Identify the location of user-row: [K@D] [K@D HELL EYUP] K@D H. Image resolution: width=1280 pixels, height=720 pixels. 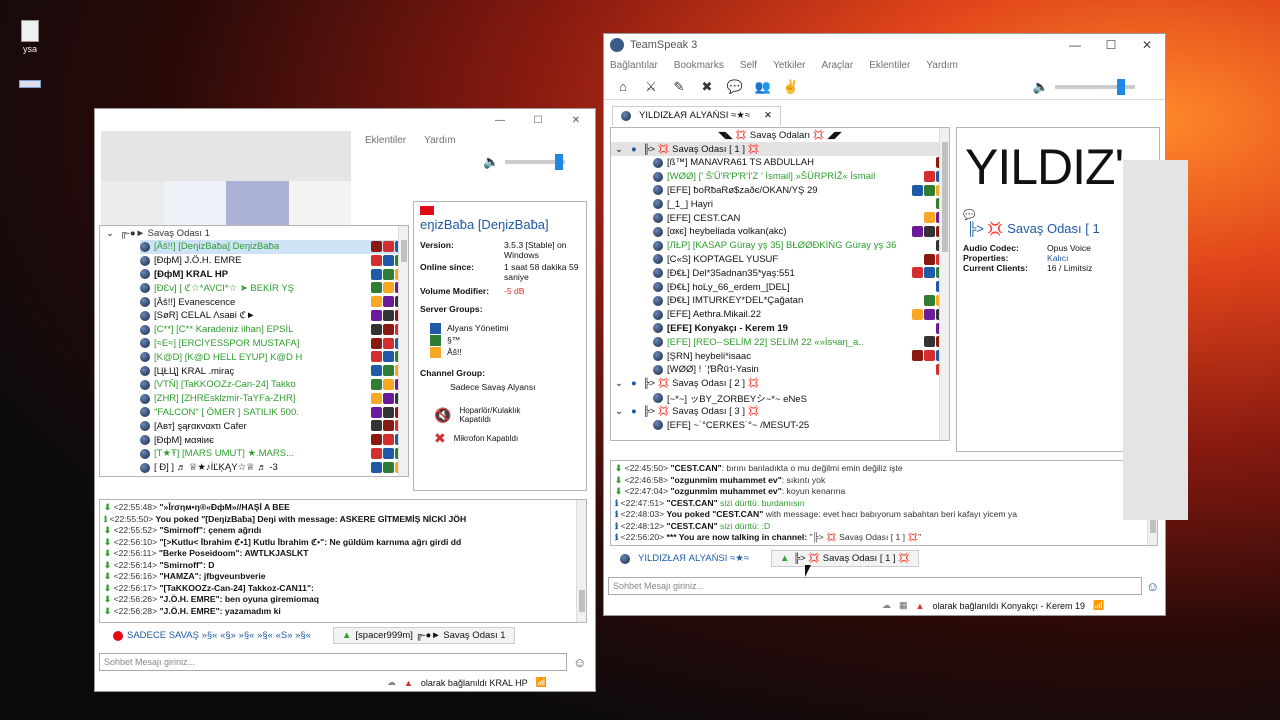
(274, 357).